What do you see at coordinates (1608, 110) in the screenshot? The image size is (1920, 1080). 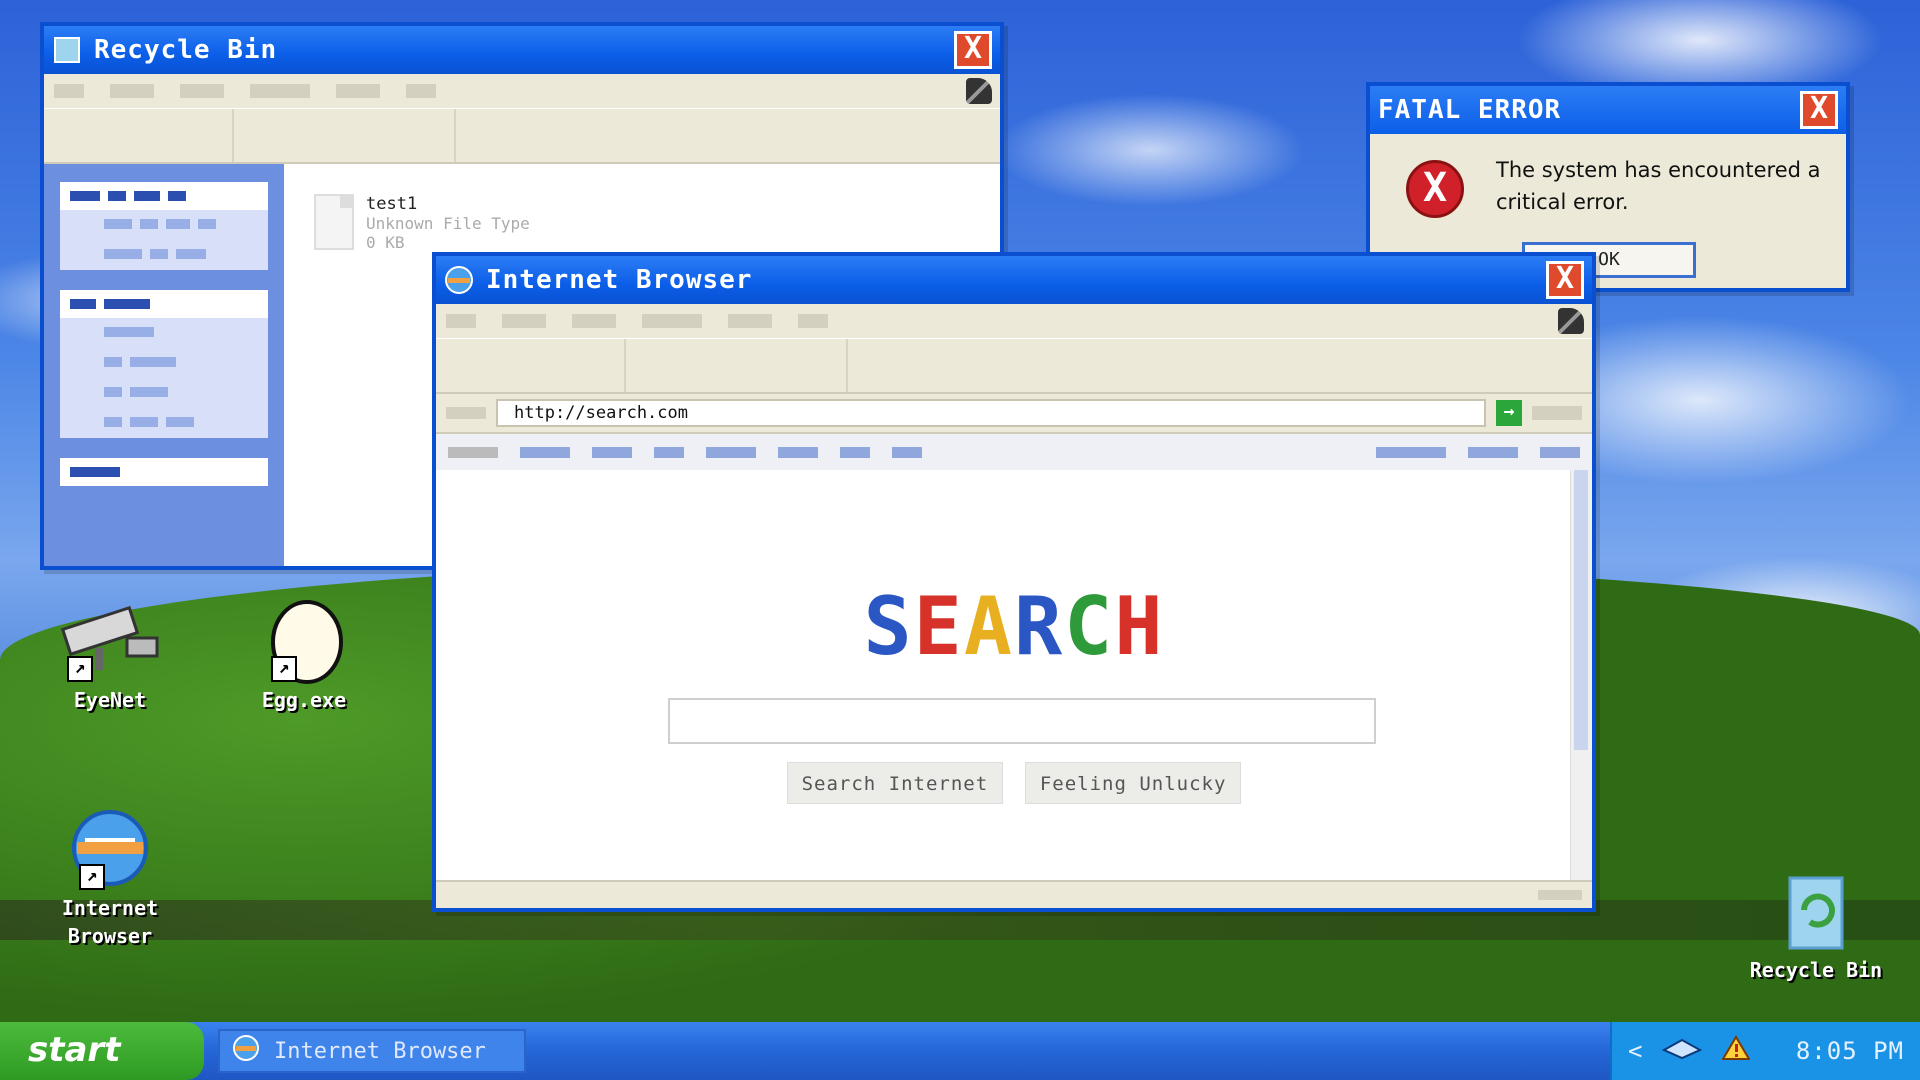 I see `titlebar: FATAL ERROR X` at bounding box center [1608, 110].